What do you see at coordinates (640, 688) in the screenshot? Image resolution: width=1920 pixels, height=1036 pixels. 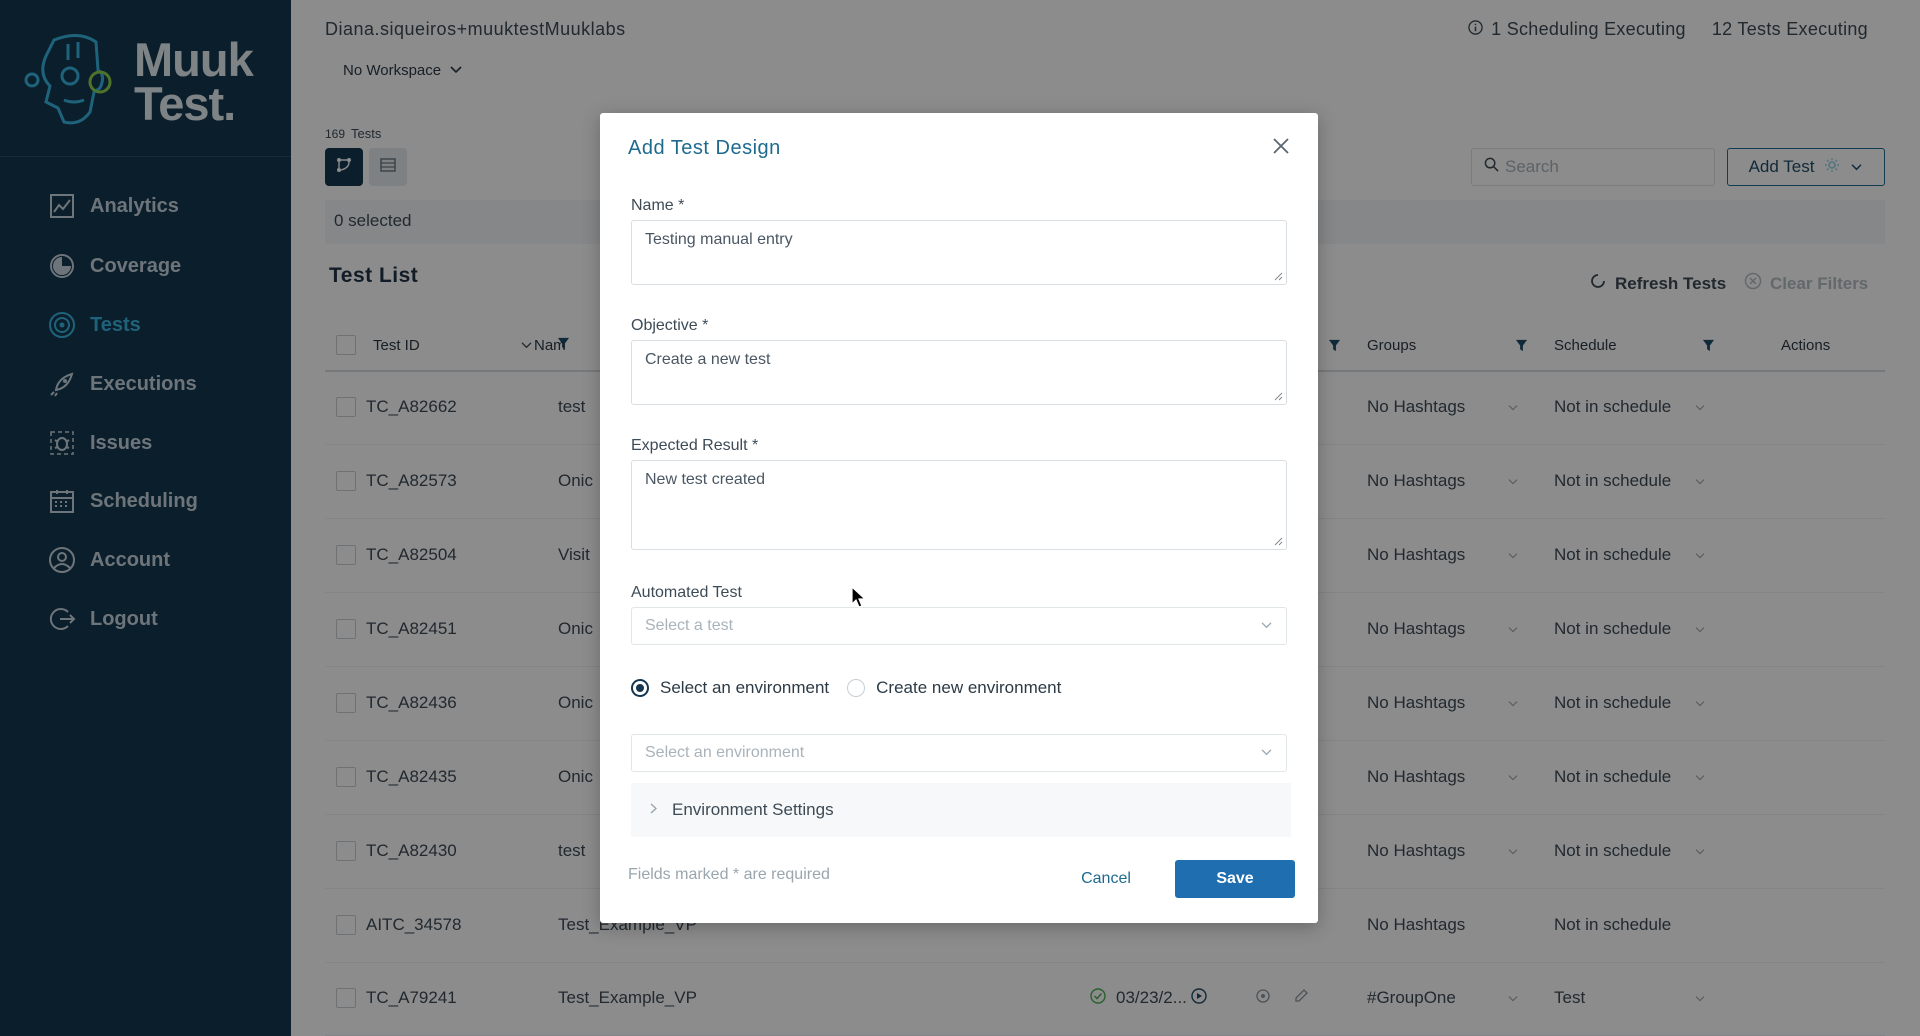 I see `radio-selected-icon` at bounding box center [640, 688].